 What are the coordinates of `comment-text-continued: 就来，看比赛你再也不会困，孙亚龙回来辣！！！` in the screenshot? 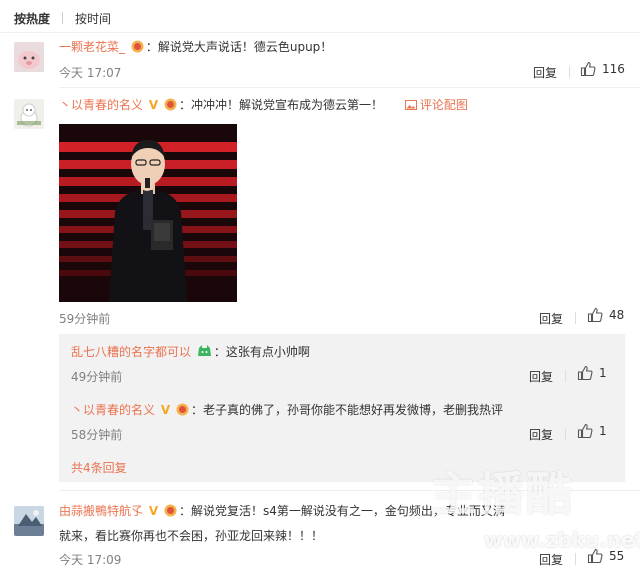 It's located at (191, 536).